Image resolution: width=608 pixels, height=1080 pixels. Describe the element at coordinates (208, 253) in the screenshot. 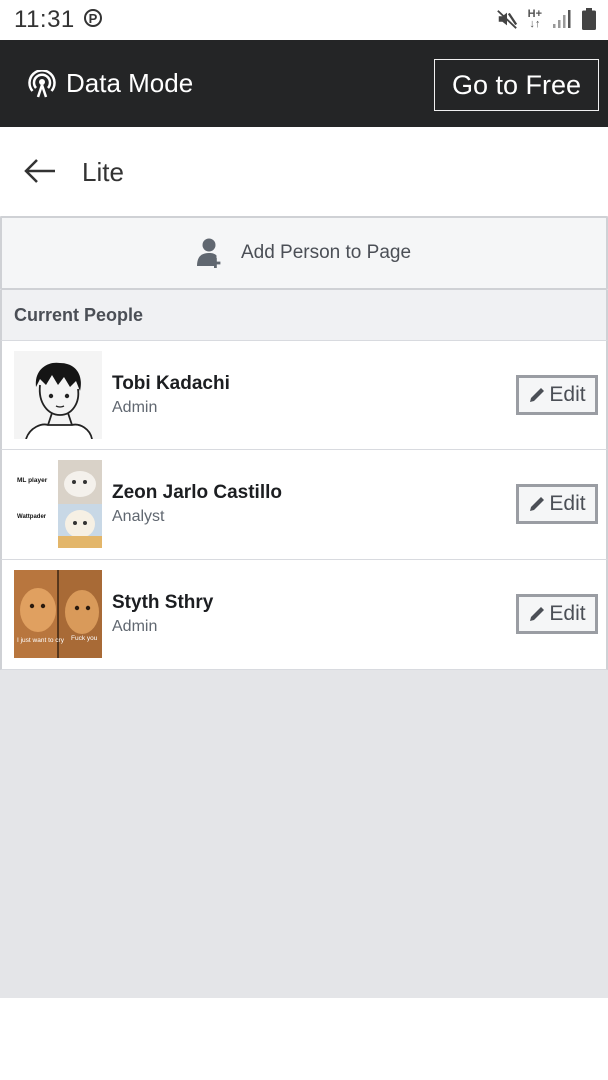

I see `add-person-icon` at that location.